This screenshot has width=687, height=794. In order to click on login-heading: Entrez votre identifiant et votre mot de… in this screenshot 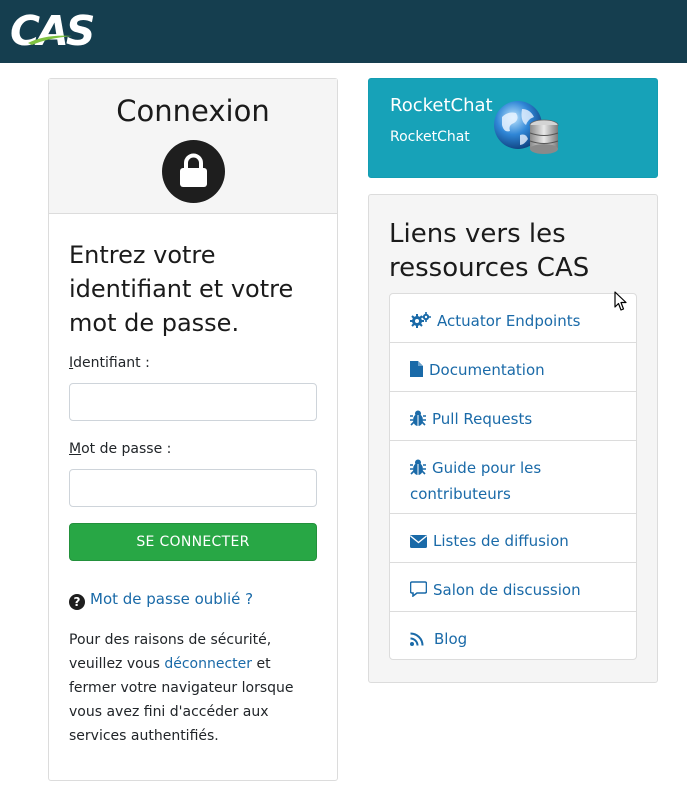, I will do `click(181, 289)`.